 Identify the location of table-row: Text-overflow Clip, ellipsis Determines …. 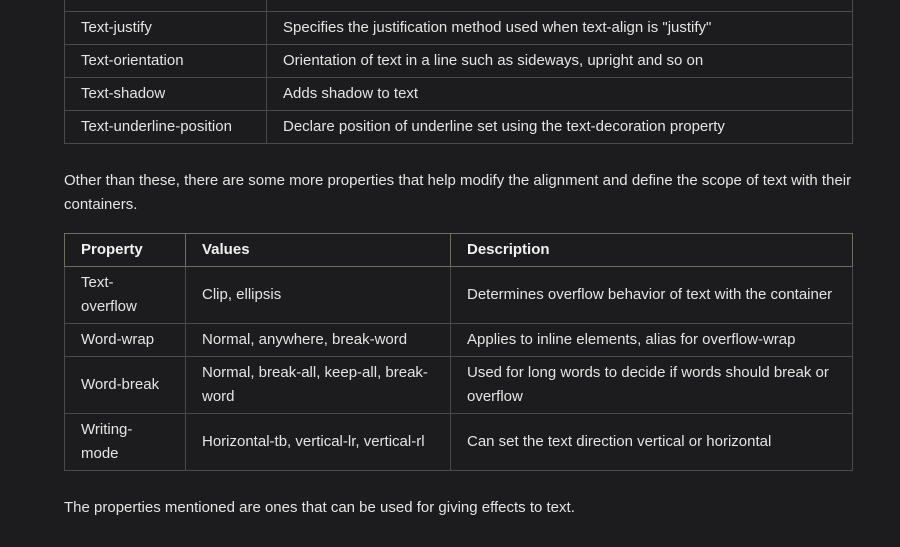
(458, 295).